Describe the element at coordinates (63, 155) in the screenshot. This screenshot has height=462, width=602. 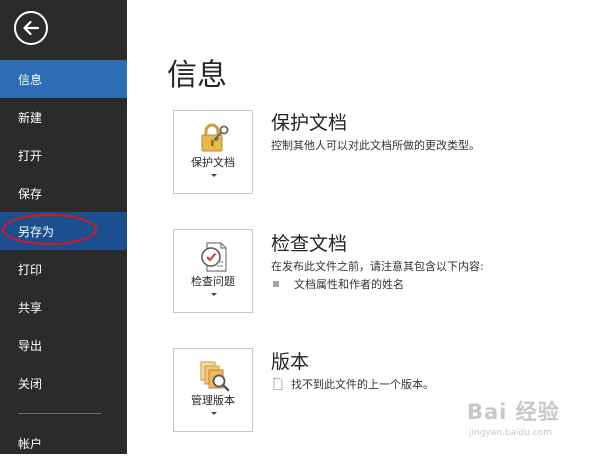
I see `nav-item-open: 打开` at that location.